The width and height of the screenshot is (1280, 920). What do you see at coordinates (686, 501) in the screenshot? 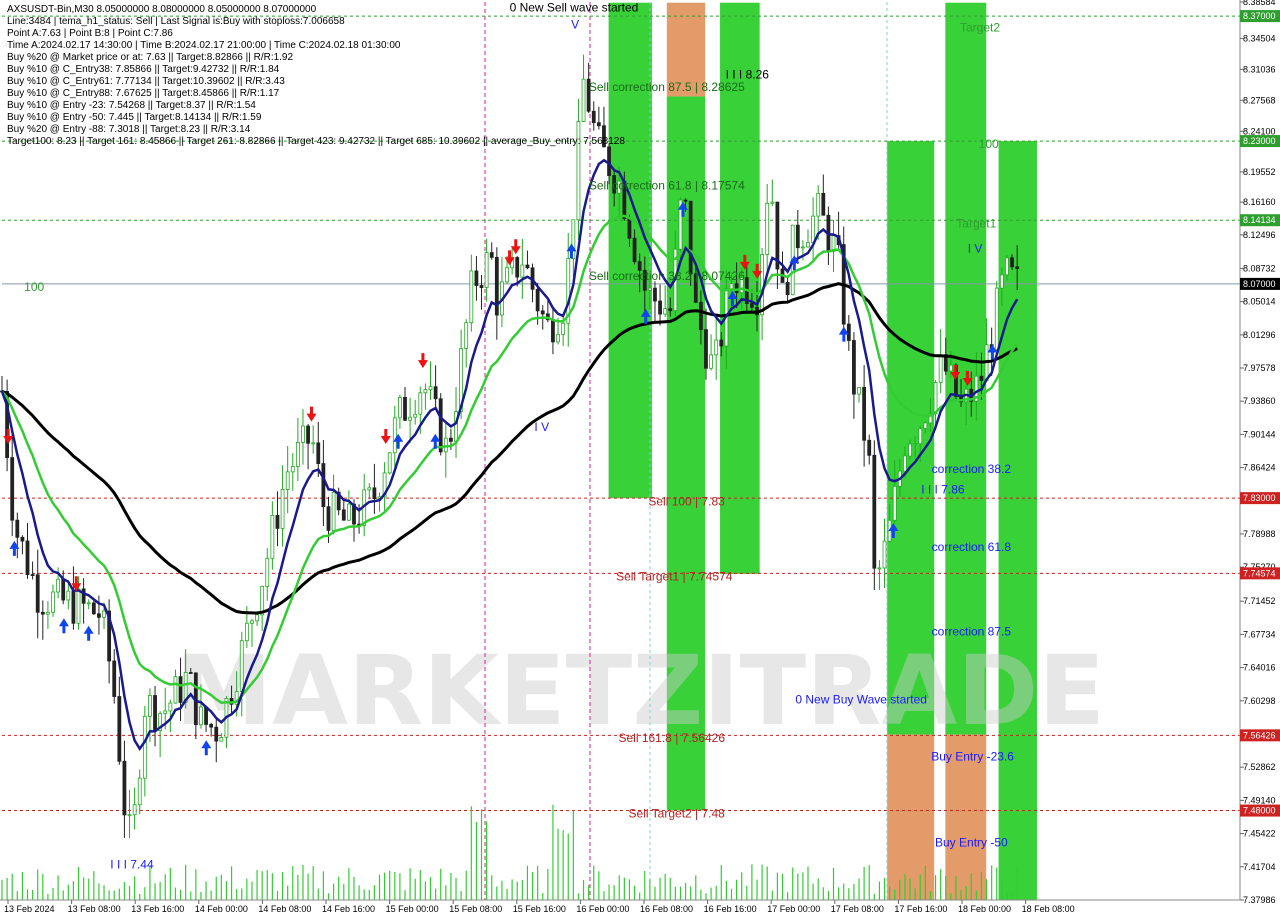
I see `chart-annotation: Sell 100 | 7.83` at bounding box center [686, 501].